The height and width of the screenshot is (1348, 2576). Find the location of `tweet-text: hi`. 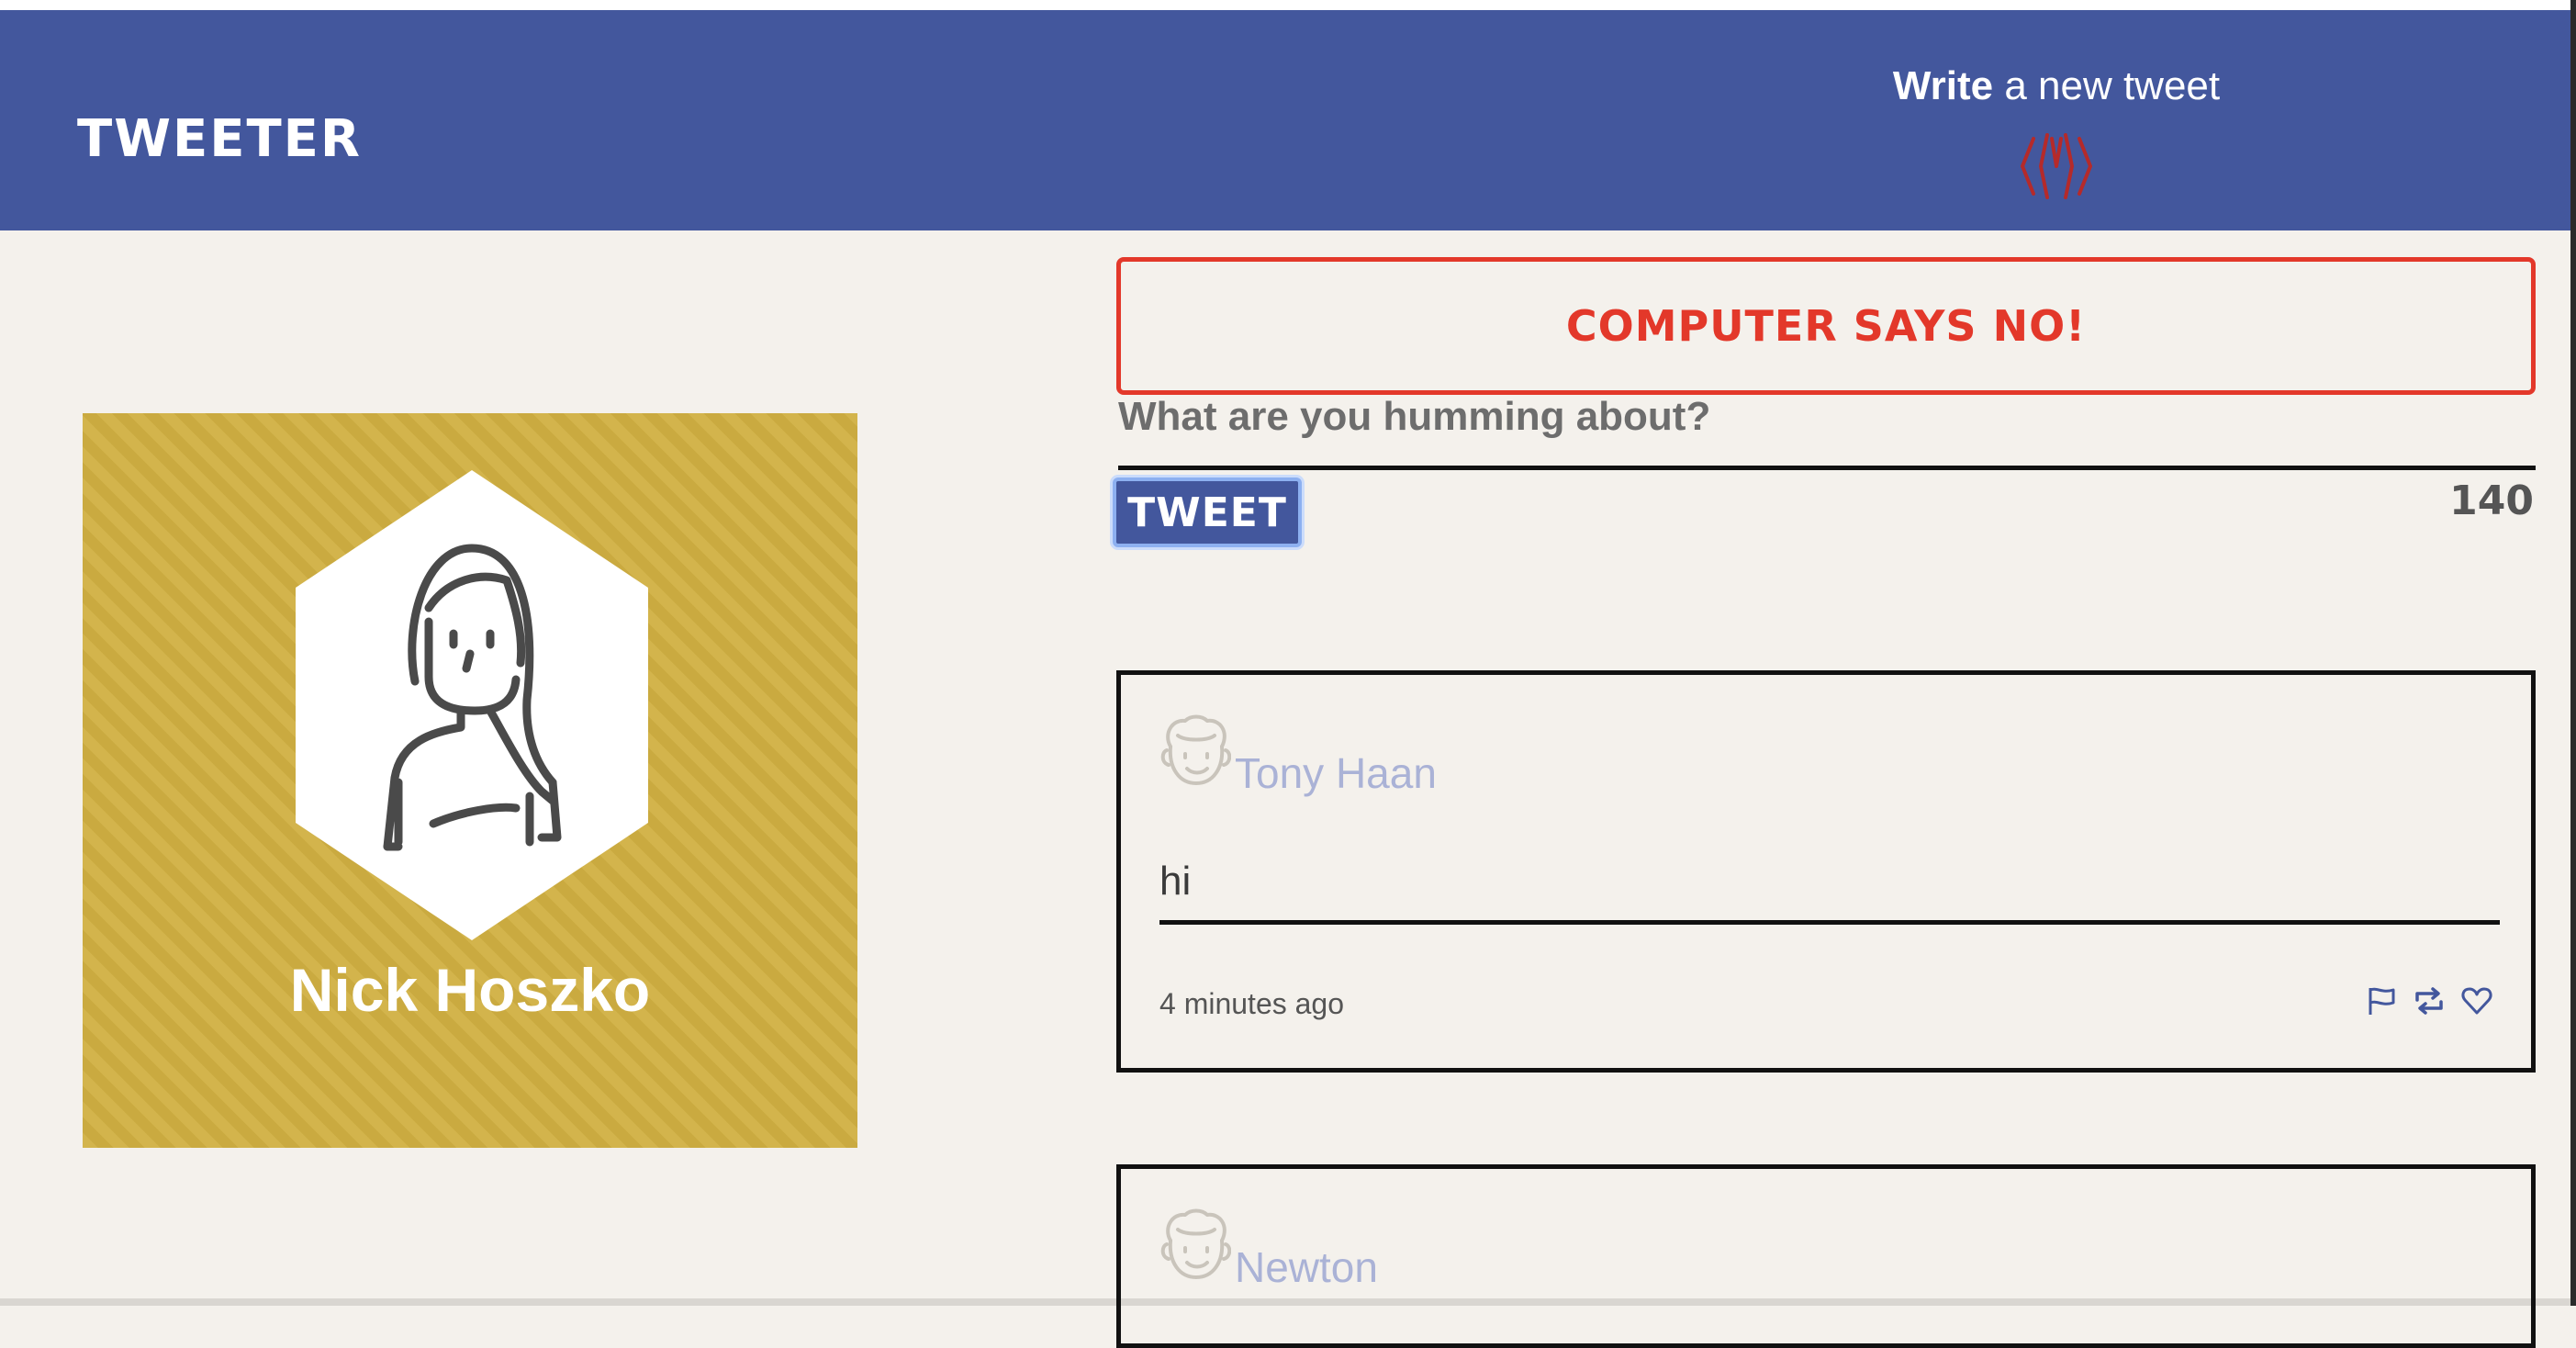

tweet-text: hi is located at coordinates (1829, 892).